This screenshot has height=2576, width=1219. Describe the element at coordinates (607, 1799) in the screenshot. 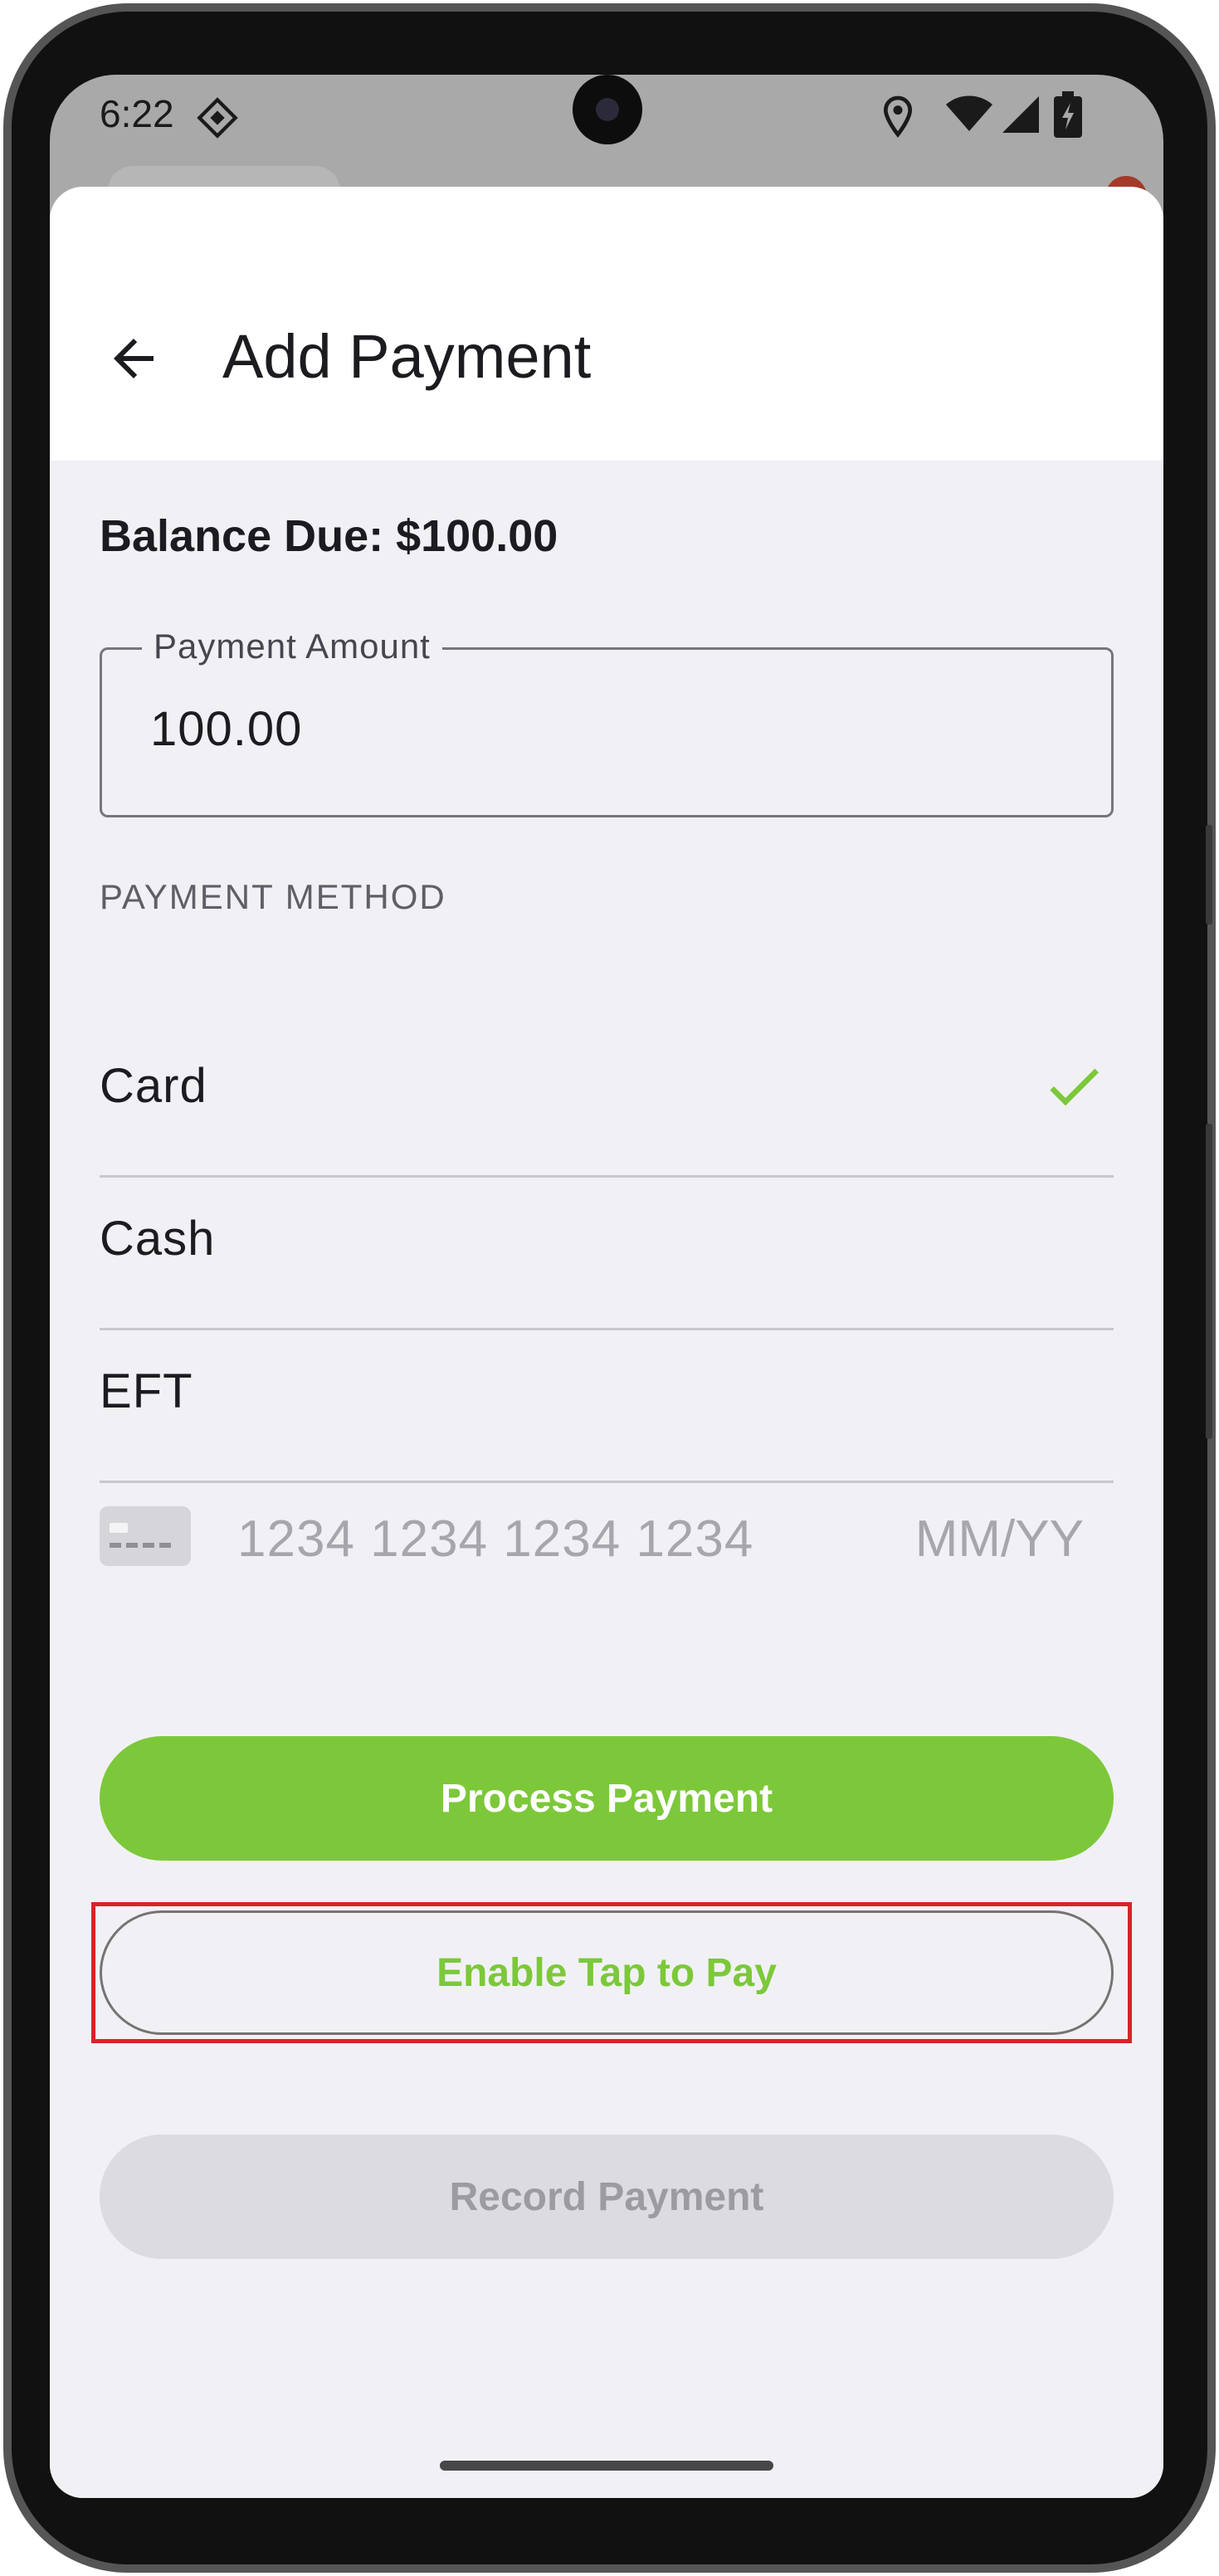

I see `process-payment-button: Process Payment` at that location.